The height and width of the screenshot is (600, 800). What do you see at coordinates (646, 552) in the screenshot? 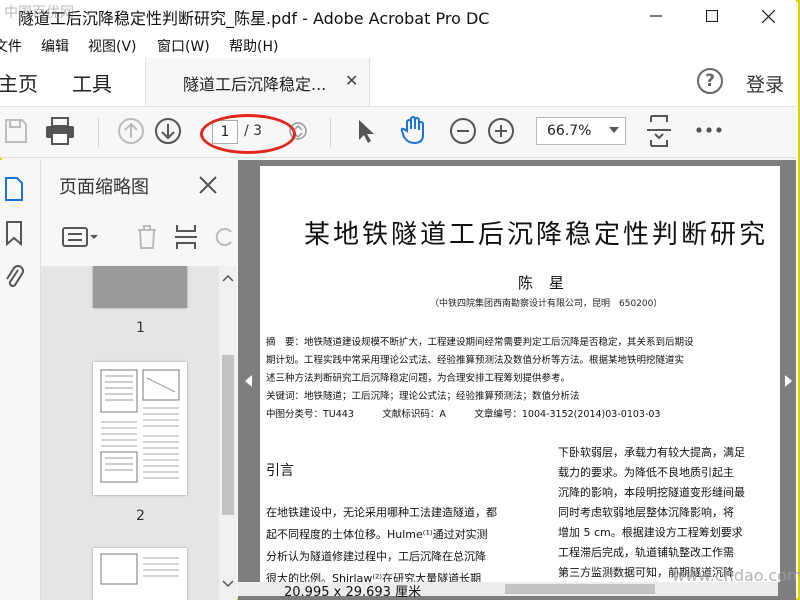
I see `body-text-line: 工程滞后完成，轨道铺轨整改工作需` at bounding box center [646, 552].